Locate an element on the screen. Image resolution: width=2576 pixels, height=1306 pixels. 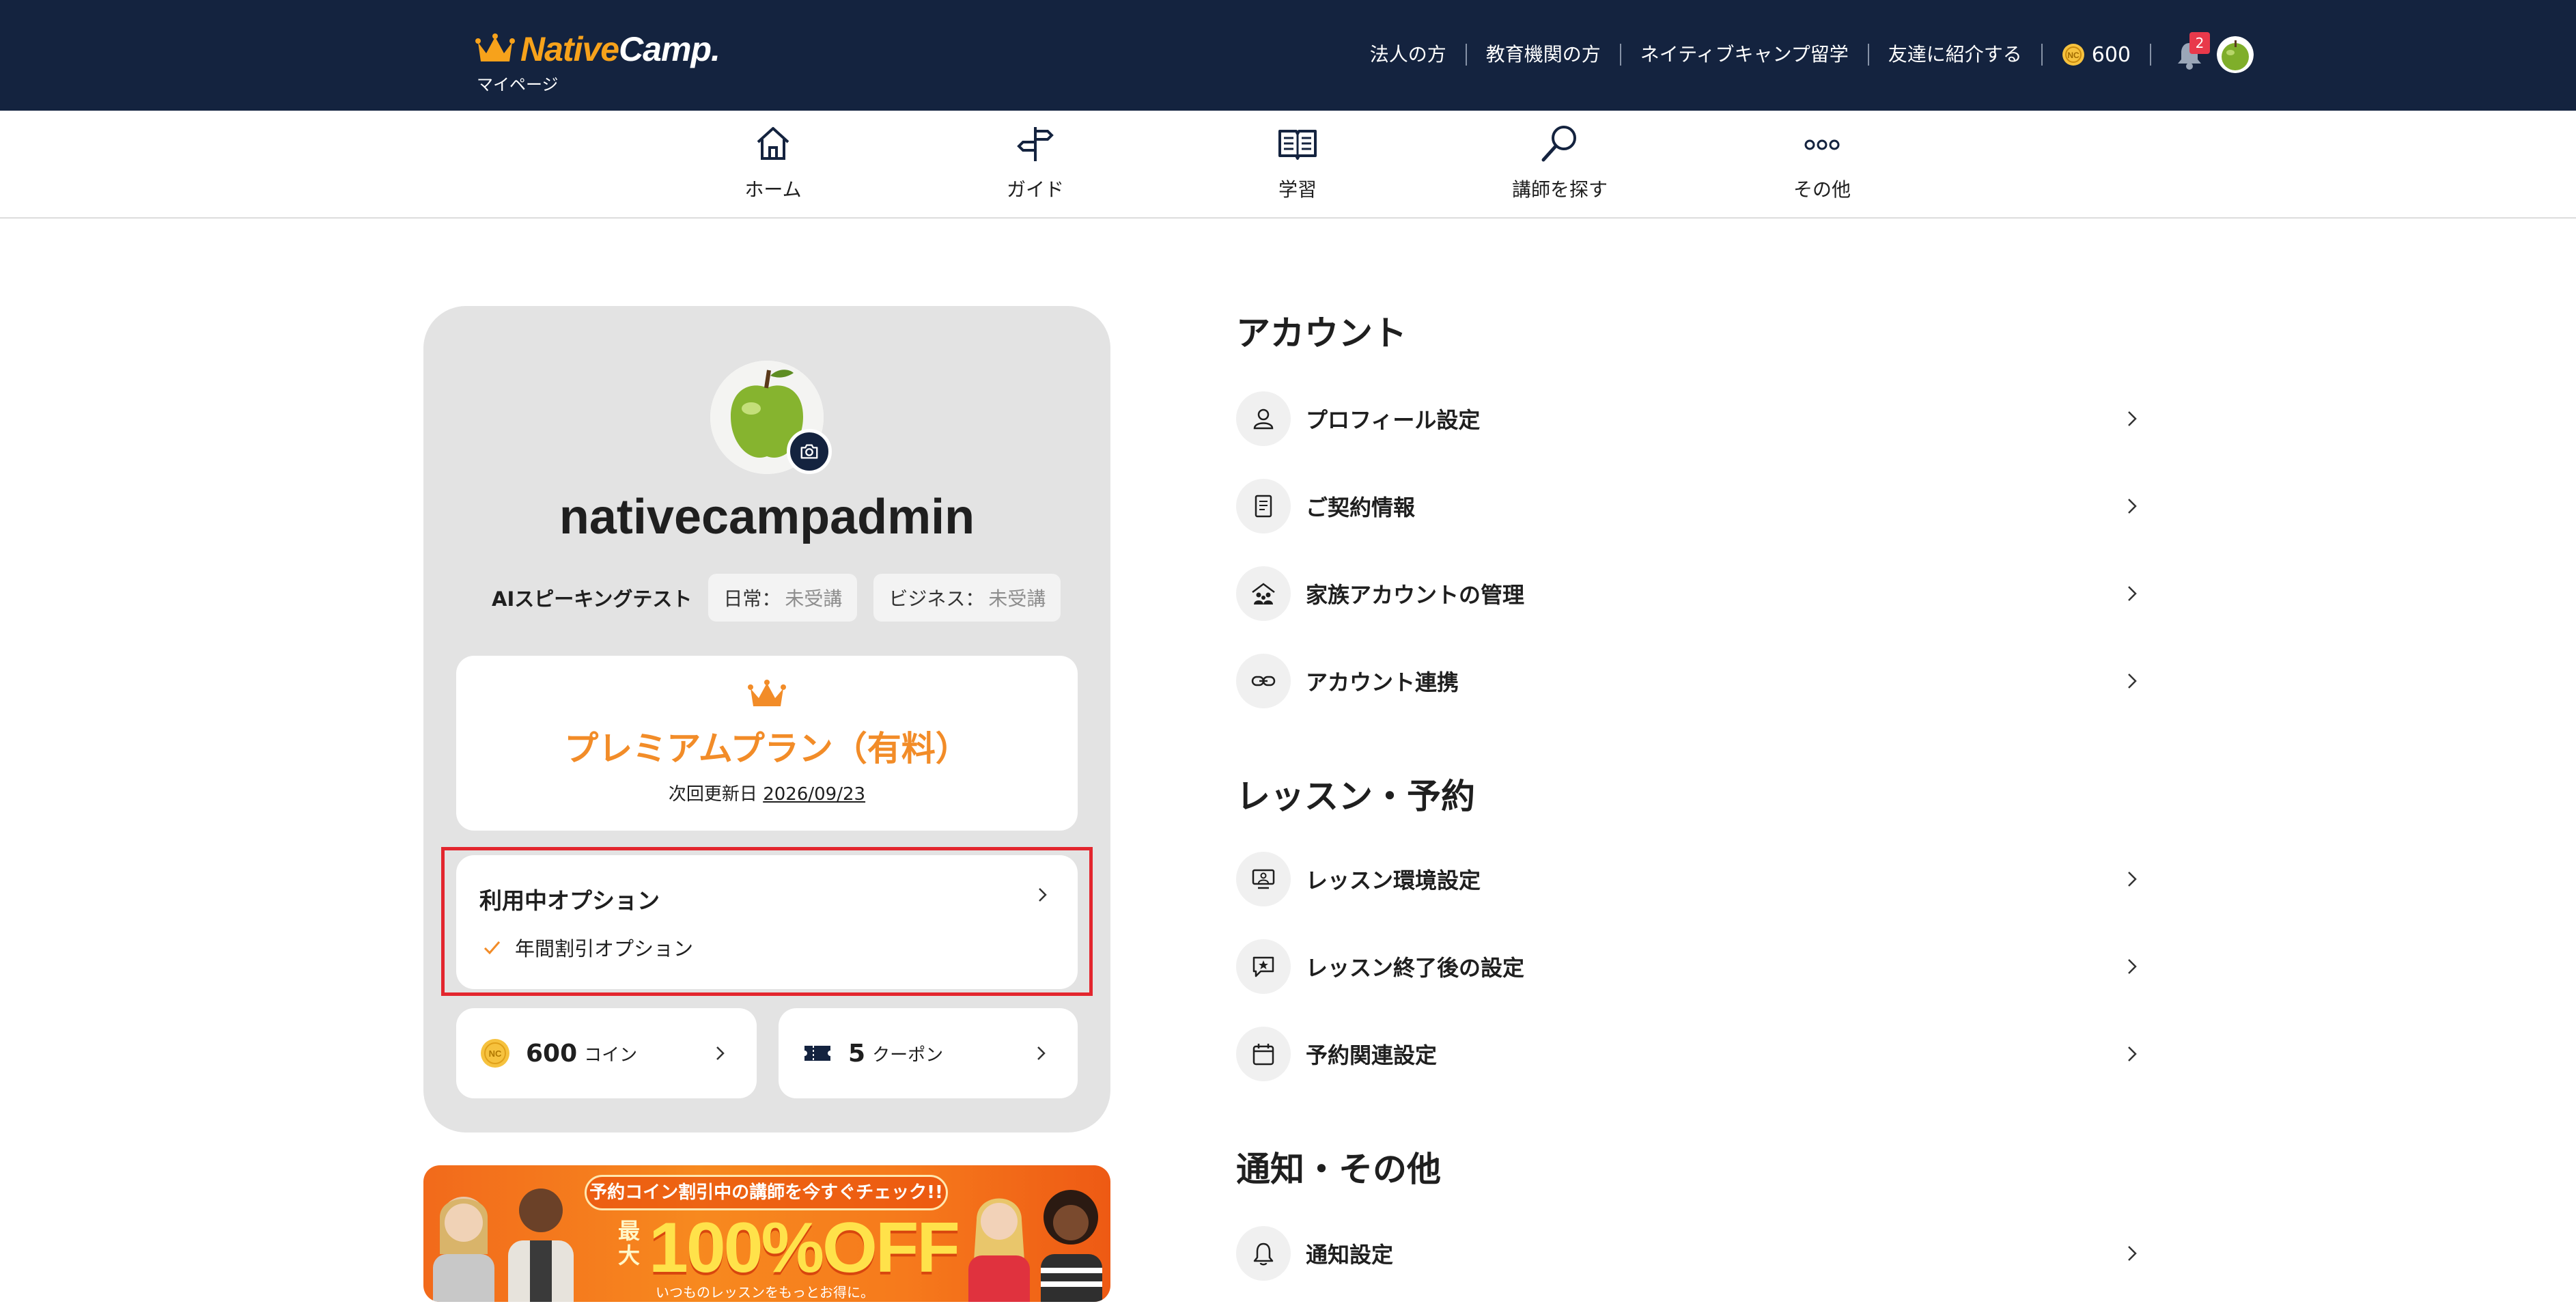
setting-lesson-environment-label: レッスン環境設定 is located at coordinates (1393, 880).